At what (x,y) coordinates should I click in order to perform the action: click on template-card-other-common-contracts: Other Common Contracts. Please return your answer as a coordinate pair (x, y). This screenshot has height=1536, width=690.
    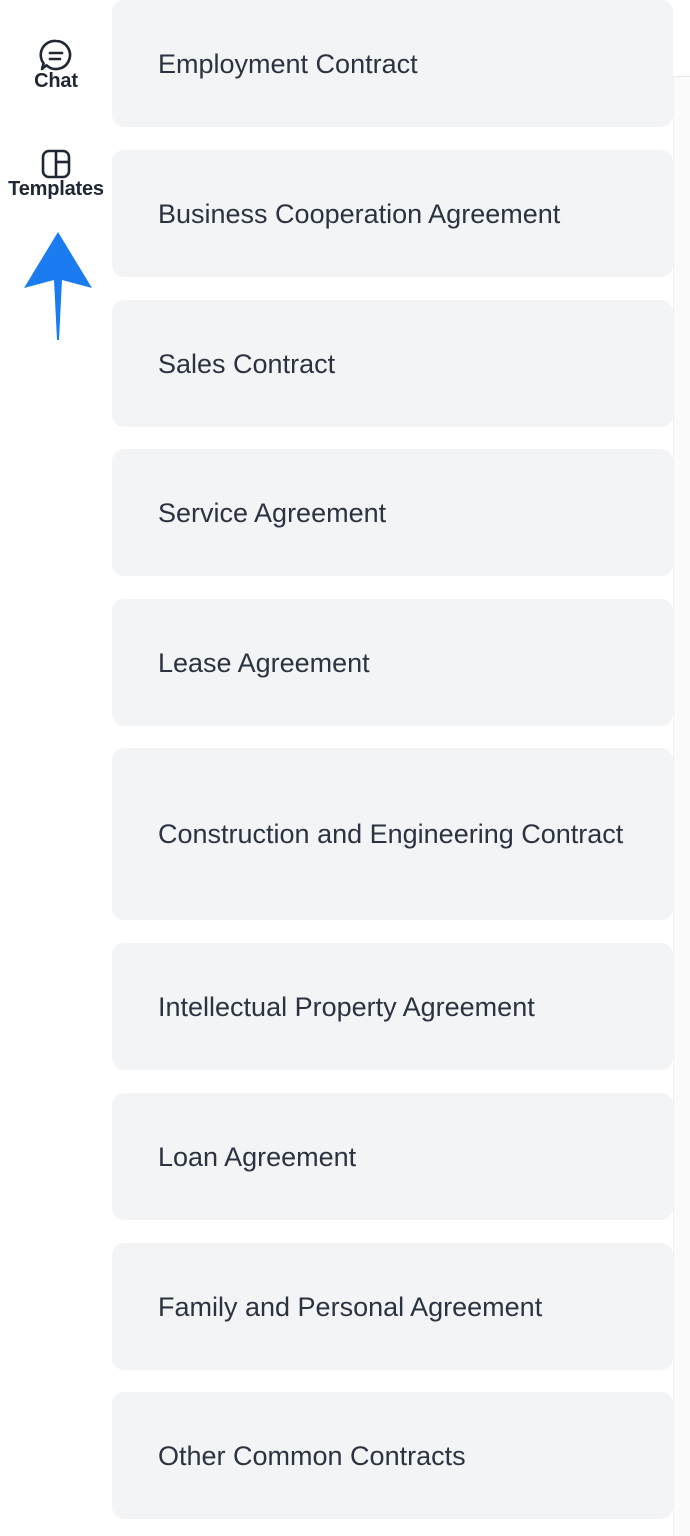
    Looking at the image, I should click on (392, 1455).